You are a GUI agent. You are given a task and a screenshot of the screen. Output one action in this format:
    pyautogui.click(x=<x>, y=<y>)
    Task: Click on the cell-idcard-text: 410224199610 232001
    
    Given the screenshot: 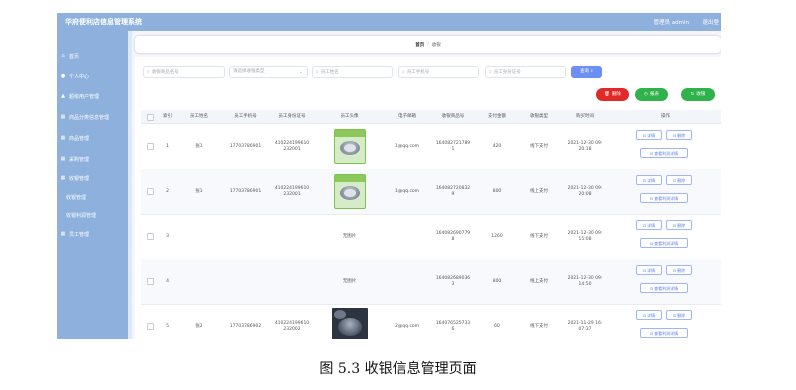 What is the action you would take?
    pyautogui.click(x=292, y=146)
    